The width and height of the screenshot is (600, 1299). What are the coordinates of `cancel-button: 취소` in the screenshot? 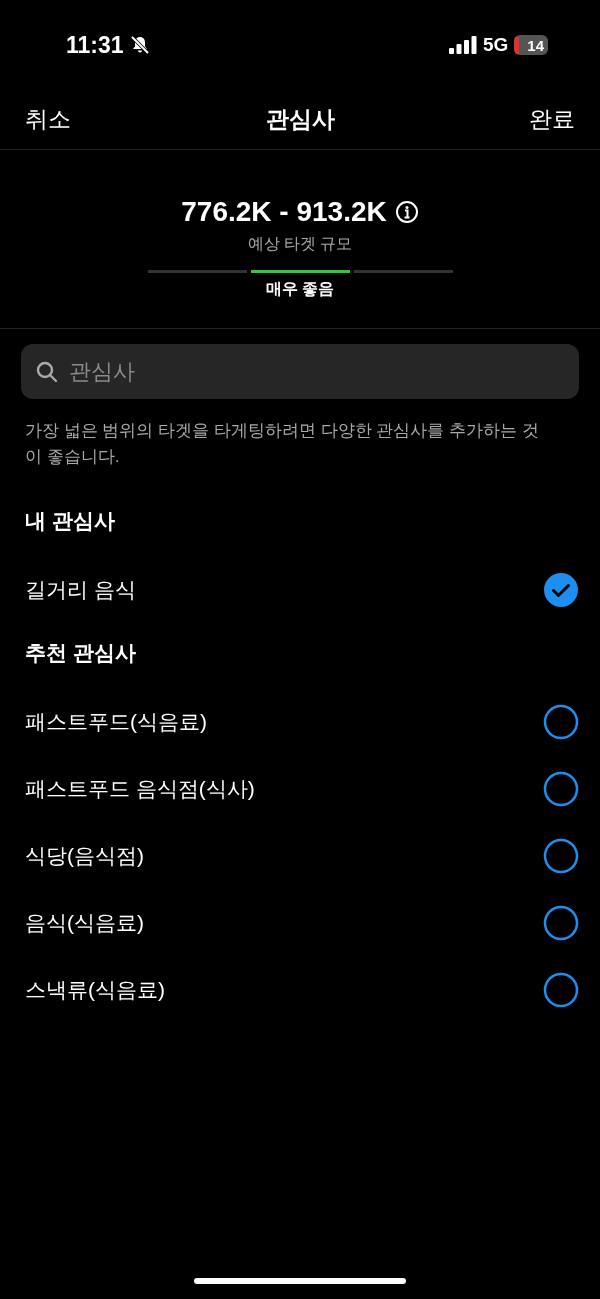 It's located at (48, 119).